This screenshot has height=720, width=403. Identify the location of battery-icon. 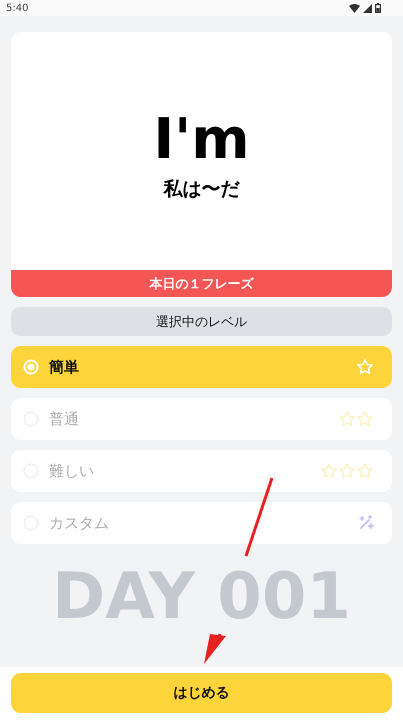
(378, 8).